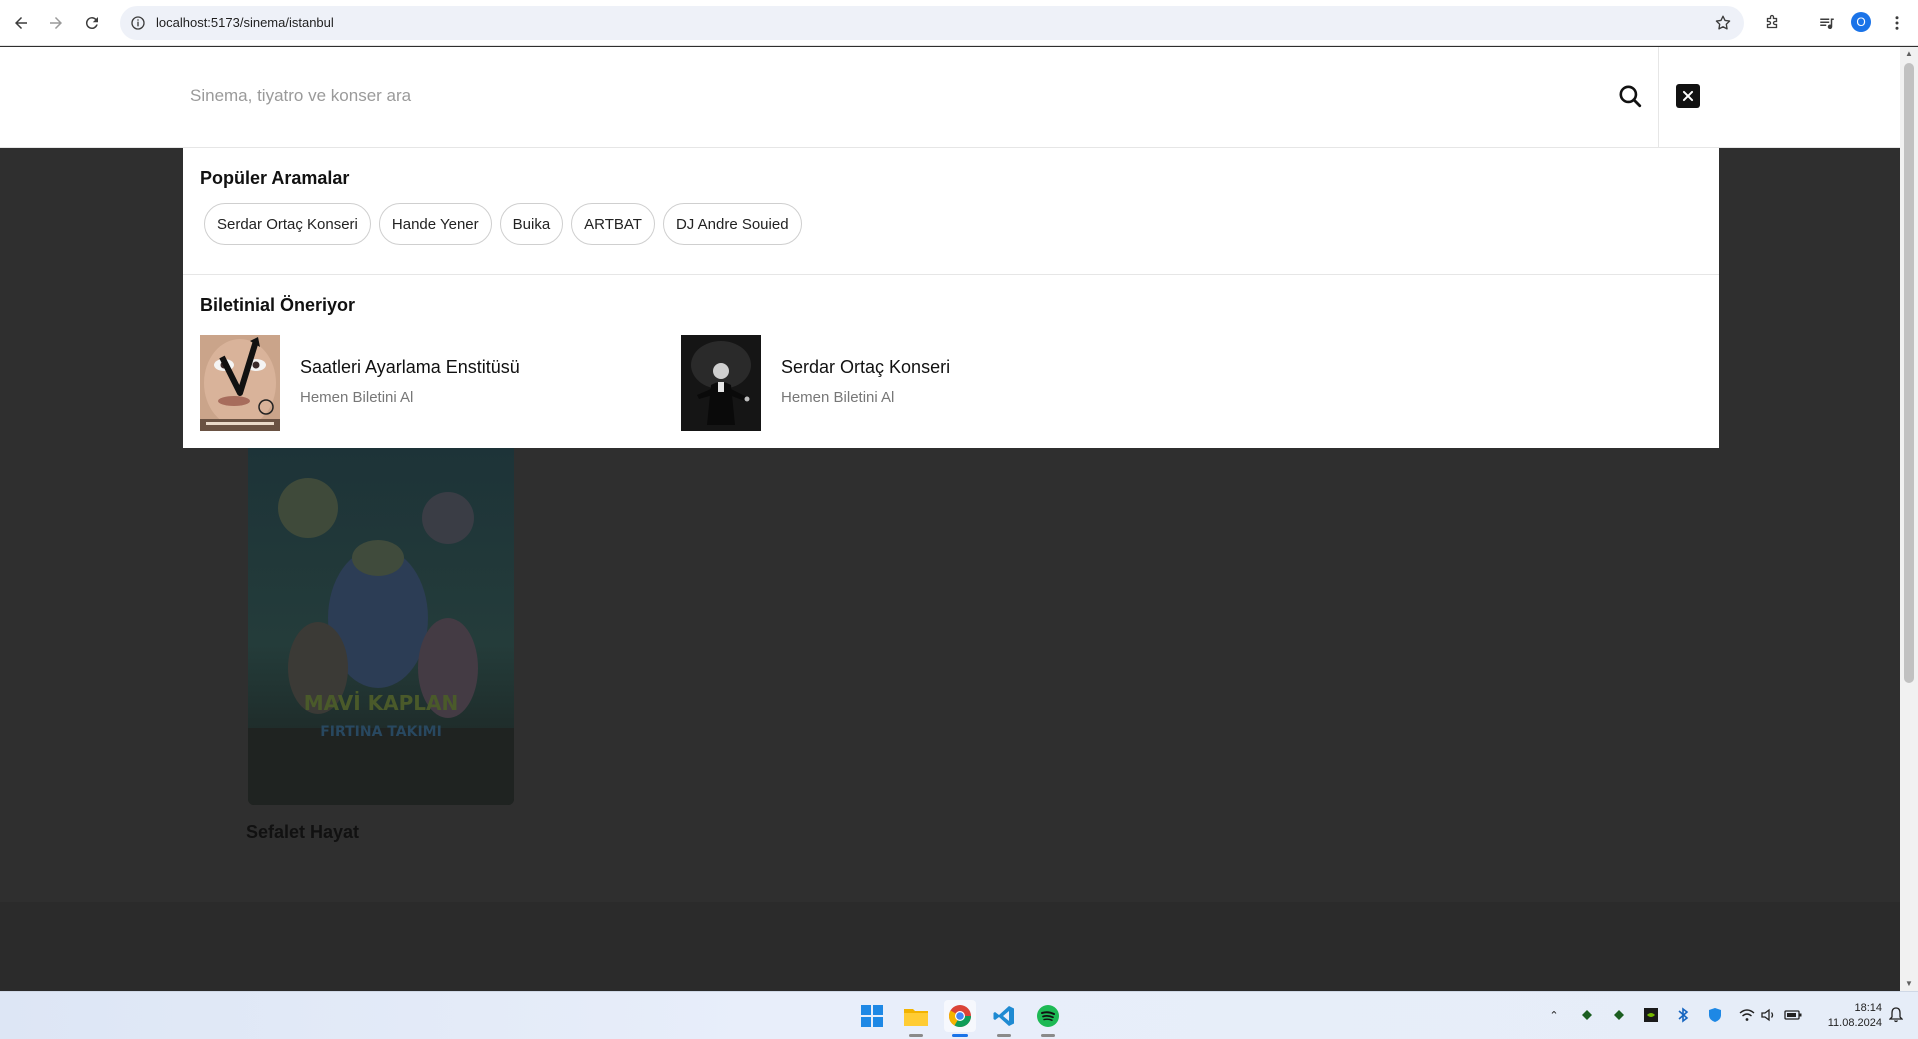  I want to click on recommendation-title: Serdar Ortaç Konseri, so click(865, 367).